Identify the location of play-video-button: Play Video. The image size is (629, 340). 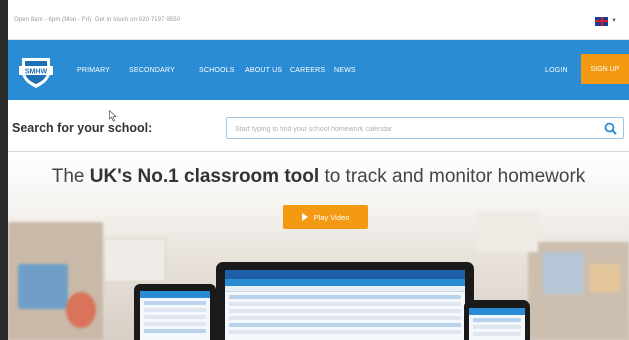
(325, 217).